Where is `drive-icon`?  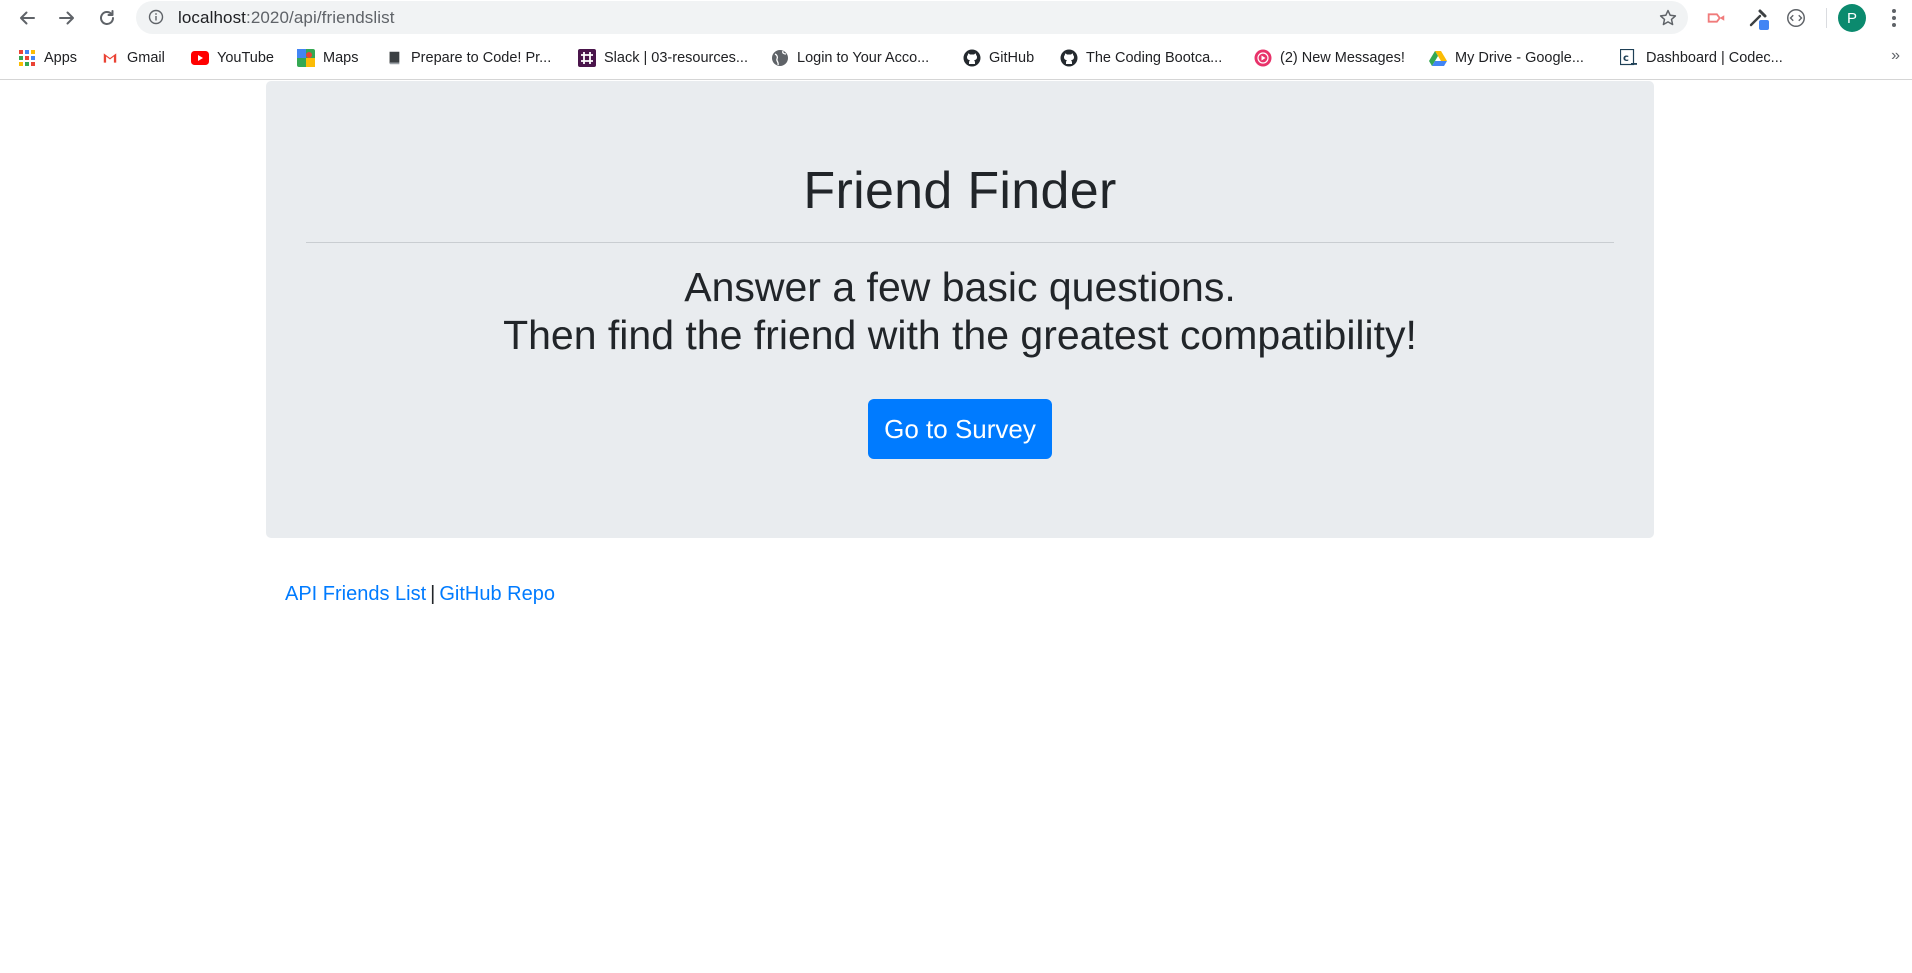 drive-icon is located at coordinates (1438, 58).